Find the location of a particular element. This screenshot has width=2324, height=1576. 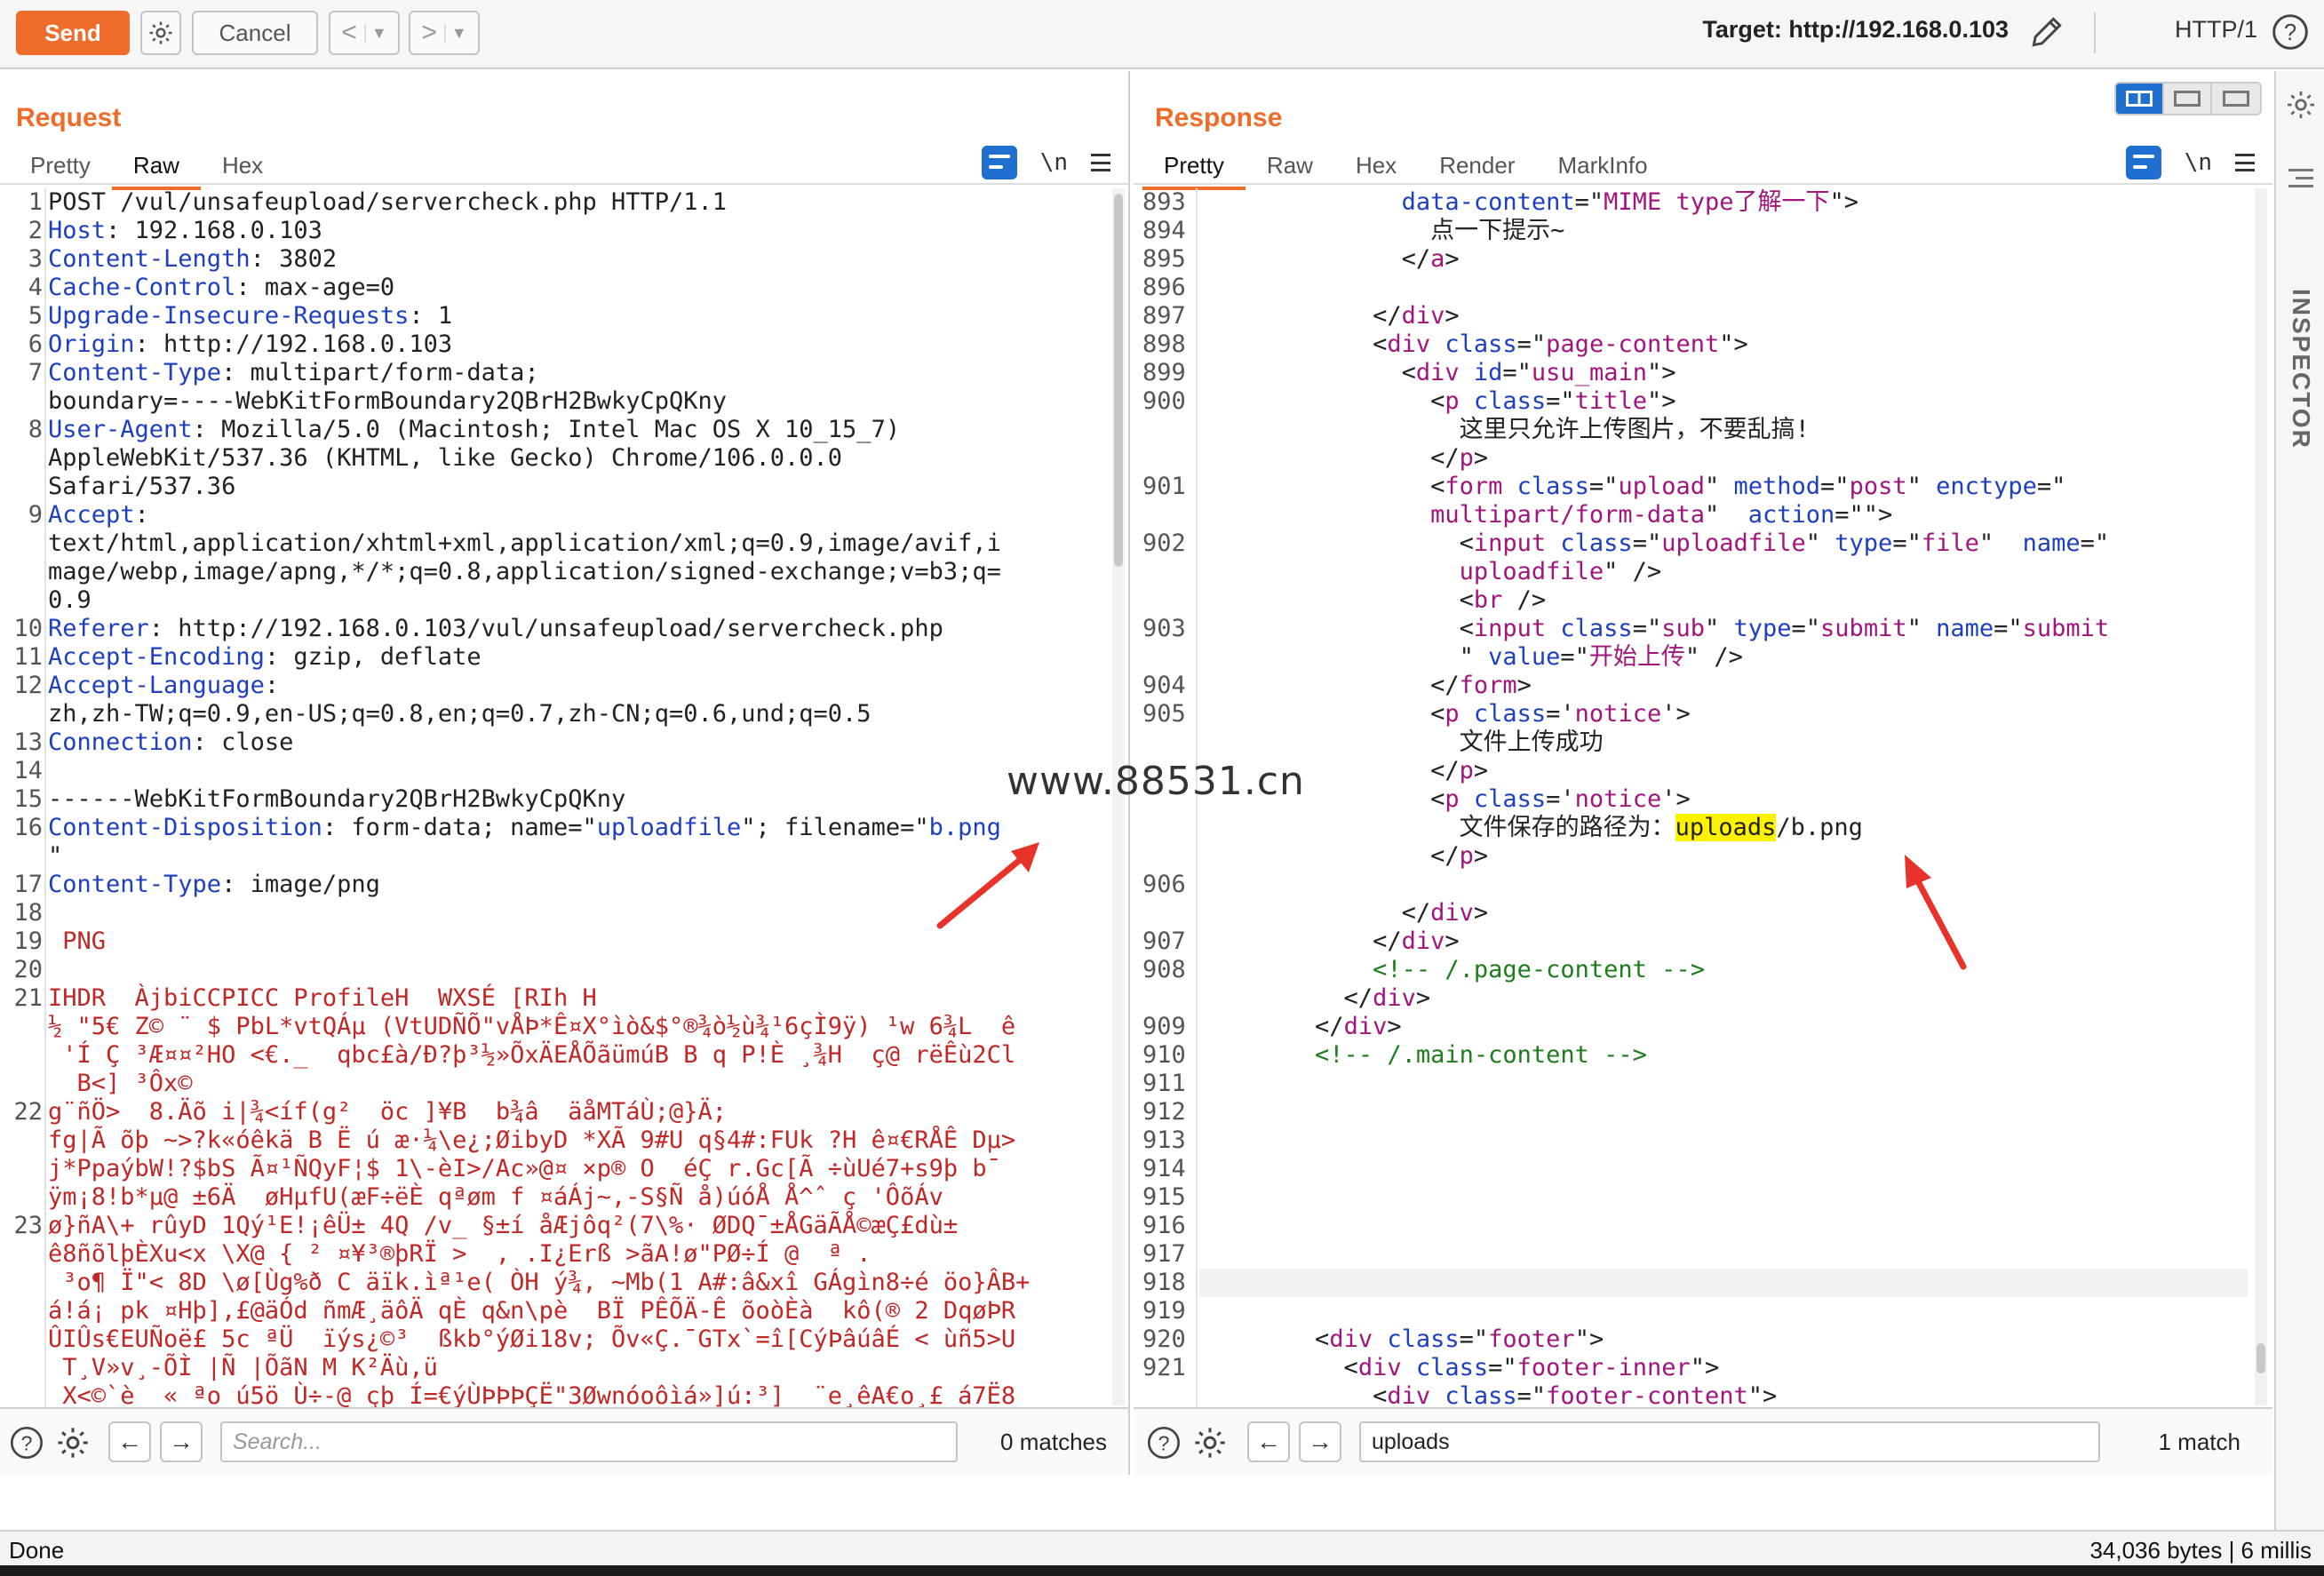

code-line: <!-- /.page-content --> is located at coordinates (1723, 970).